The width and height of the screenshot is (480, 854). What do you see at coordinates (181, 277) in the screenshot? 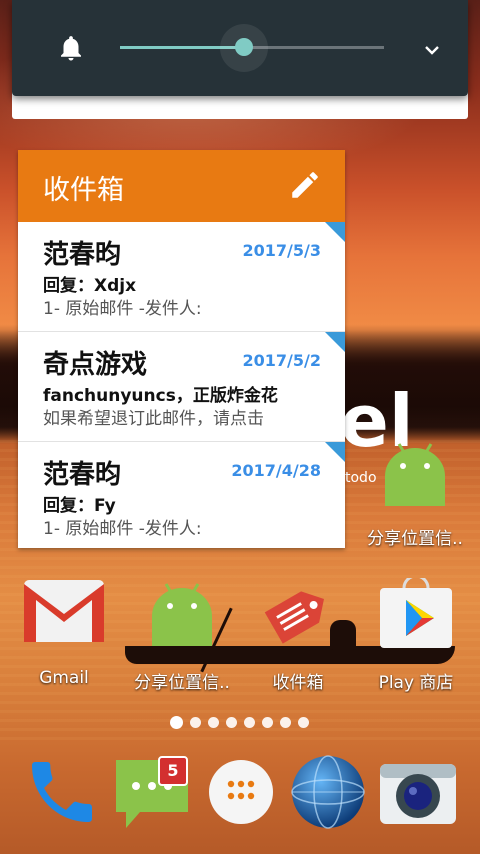
I see `mail-item: 范春昀 2017/5/3 回复：Xdjx 1- 原始邮件 -发件人:` at bounding box center [181, 277].